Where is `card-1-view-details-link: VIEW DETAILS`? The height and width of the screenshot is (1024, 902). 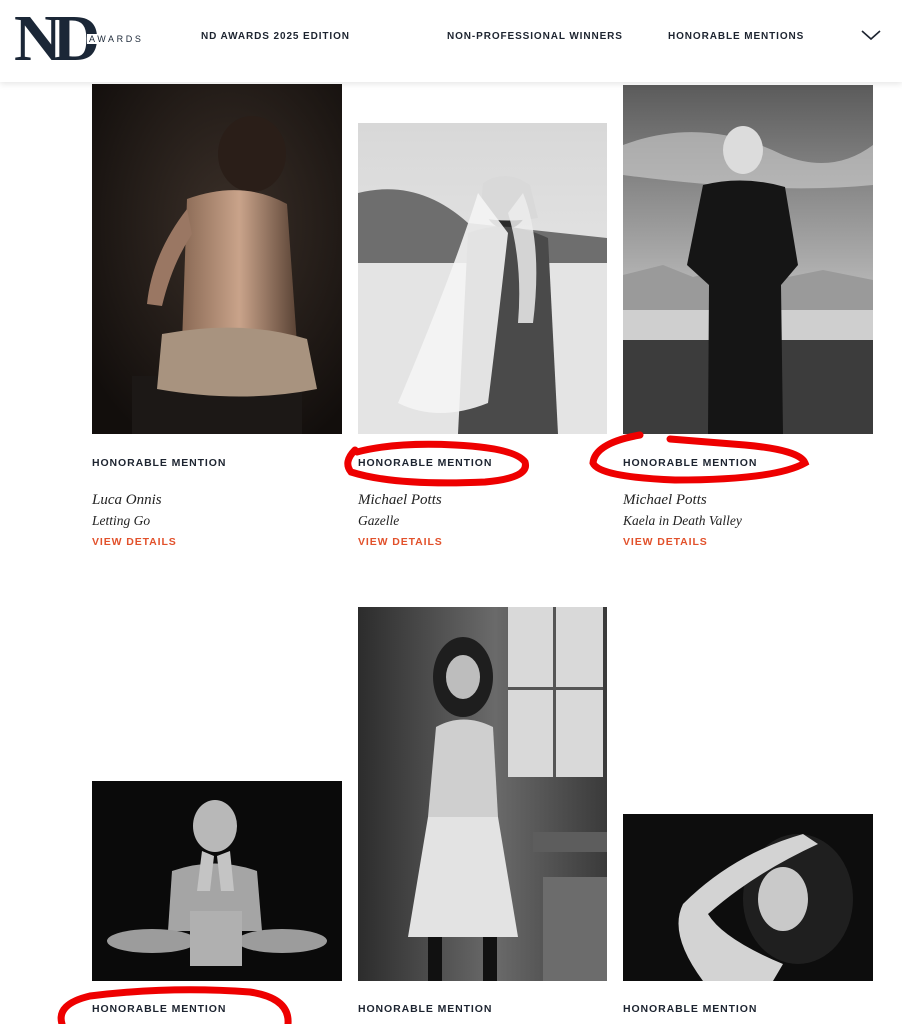 card-1-view-details-link: VIEW DETAILS is located at coordinates (134, 542).